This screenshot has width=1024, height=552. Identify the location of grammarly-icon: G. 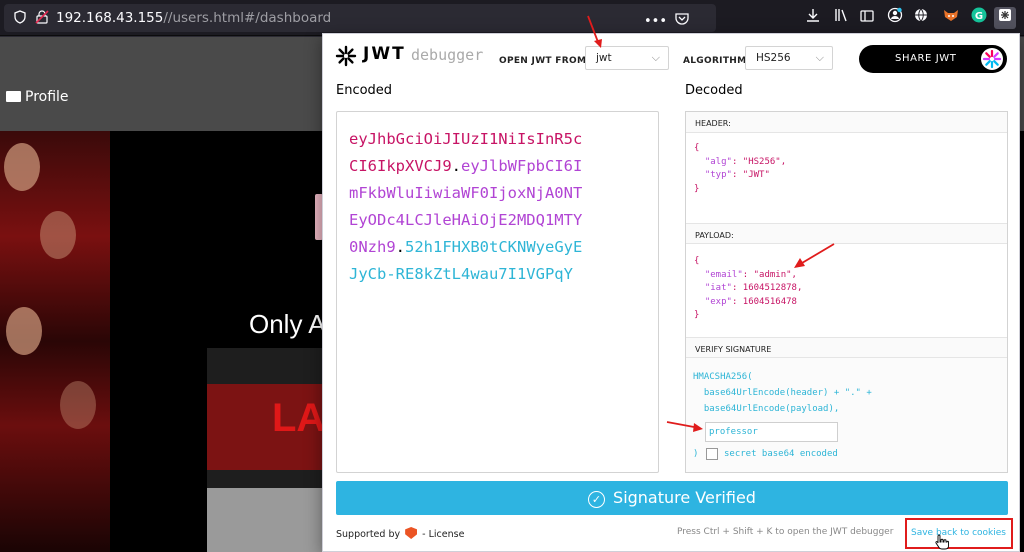
(979, 18).